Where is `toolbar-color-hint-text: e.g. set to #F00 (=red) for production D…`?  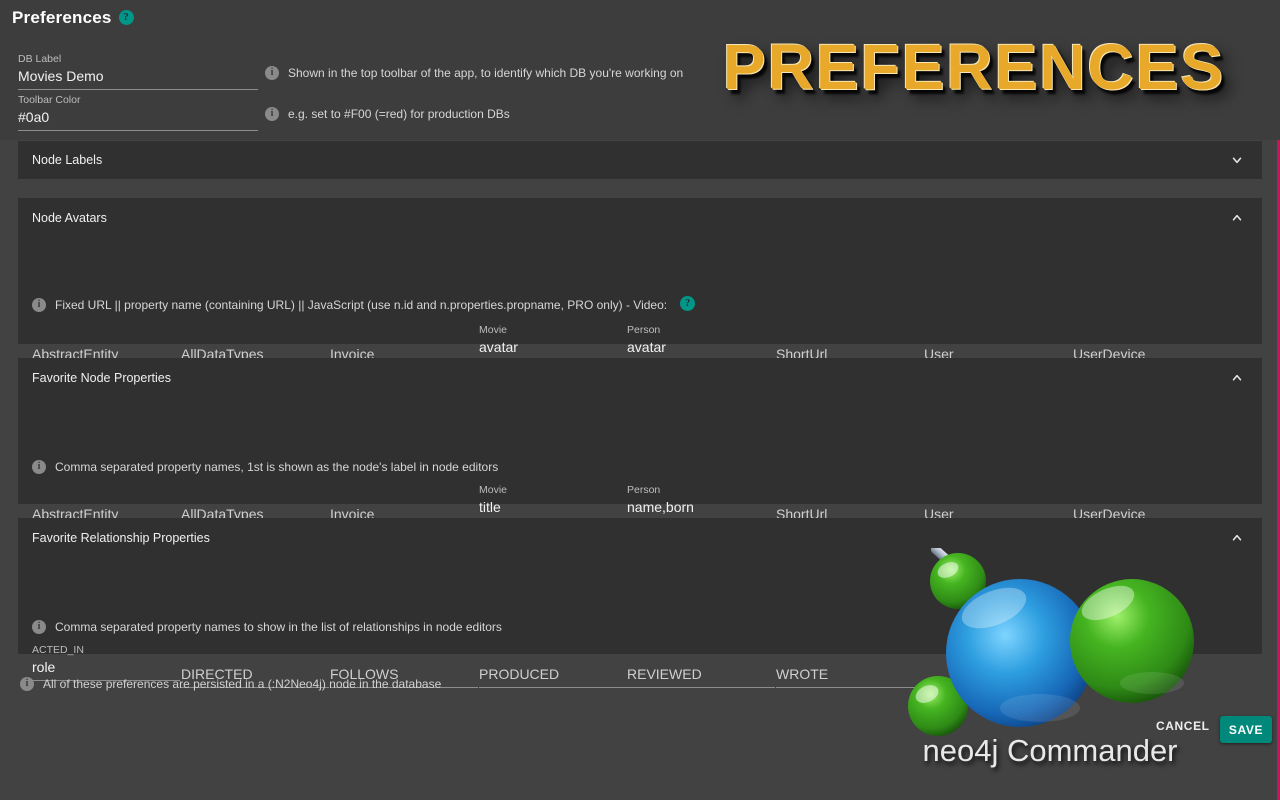
toolbar-color-hint-text: e.g. set to #F00 (=red) for production D… is located at coordinates (399, 114).